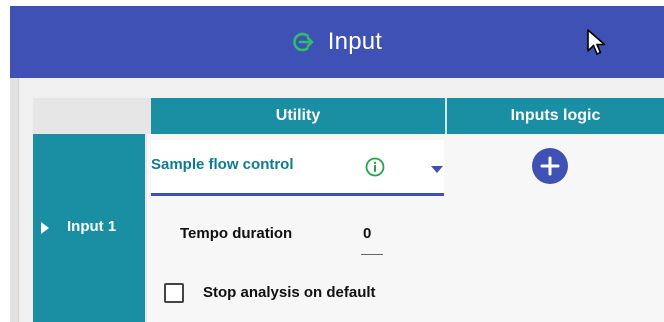 The image size is (664, 322). I want to click on info-icon, so click(375, 167).